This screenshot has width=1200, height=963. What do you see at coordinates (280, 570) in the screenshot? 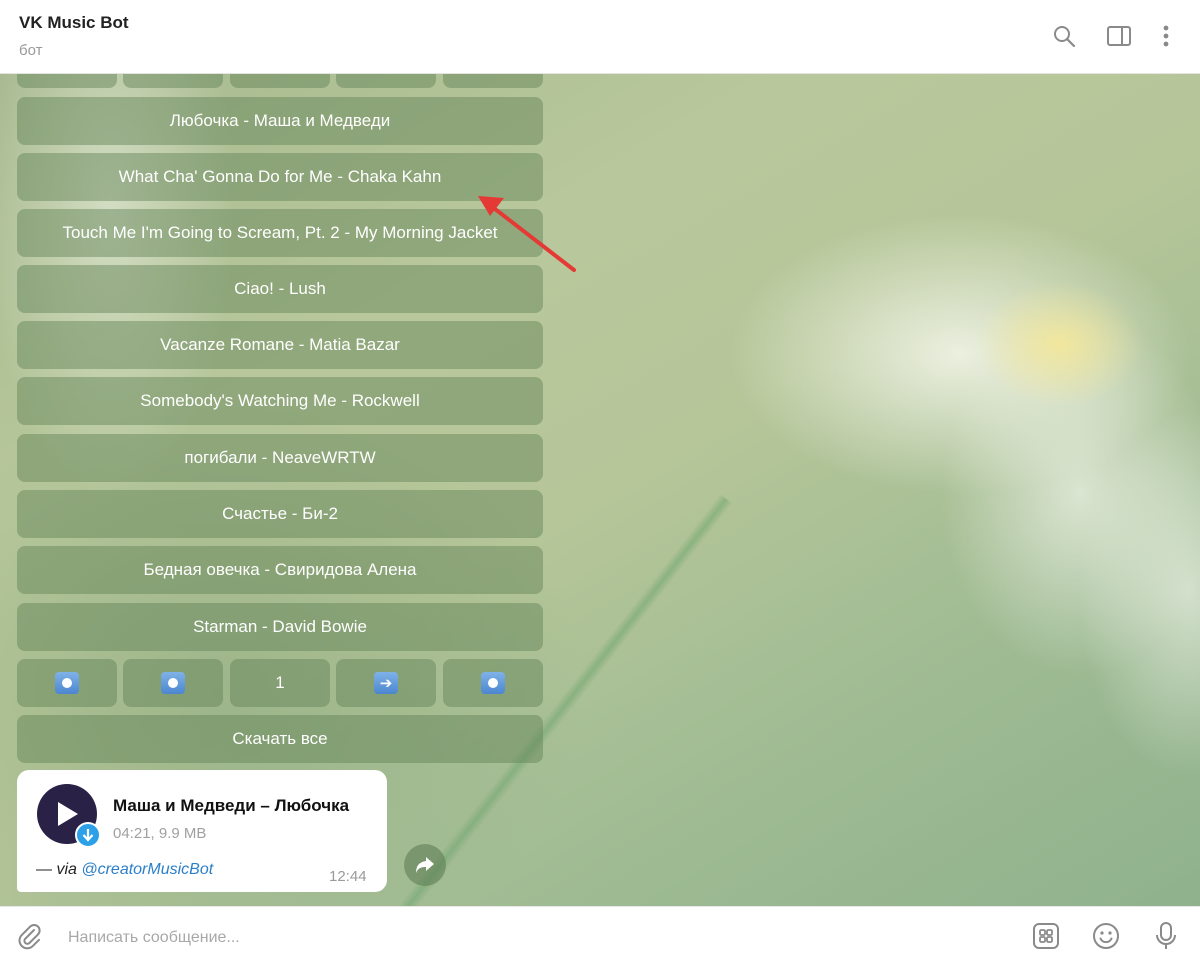
I see `track-button: Бедная овечка - Свиридова Алена` at bounding box center [280, 570].